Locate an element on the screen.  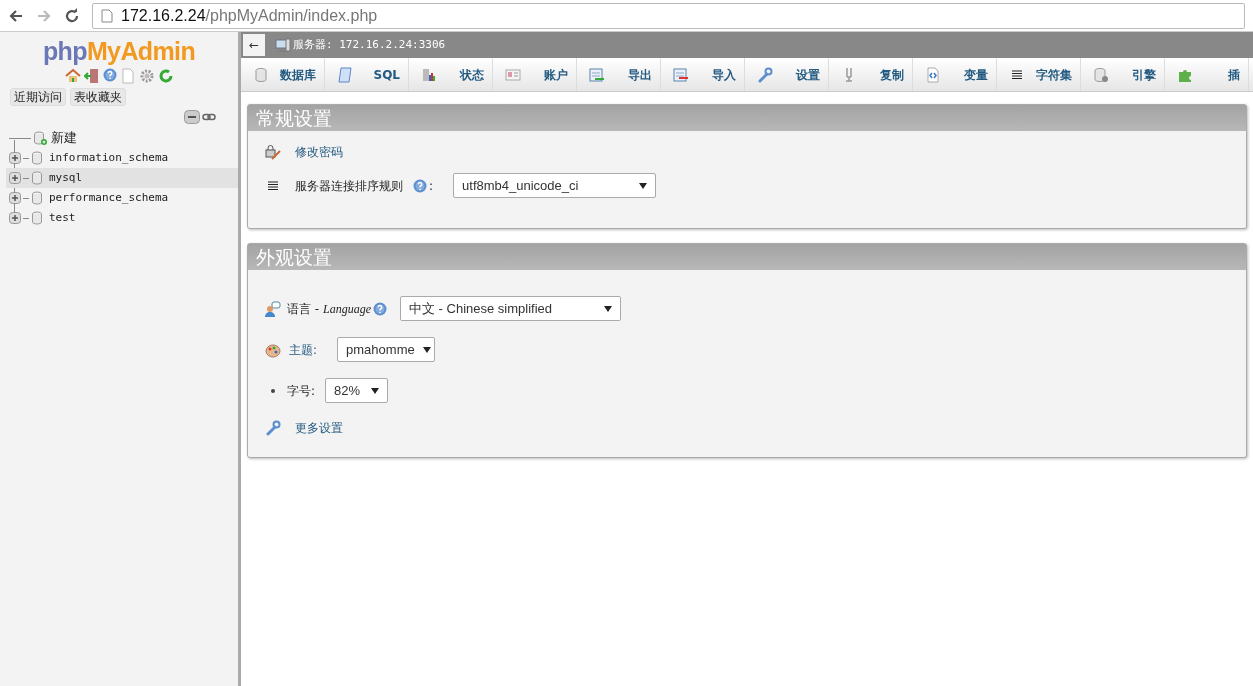
database-gear-icon is located at coordinates (1101, 74).